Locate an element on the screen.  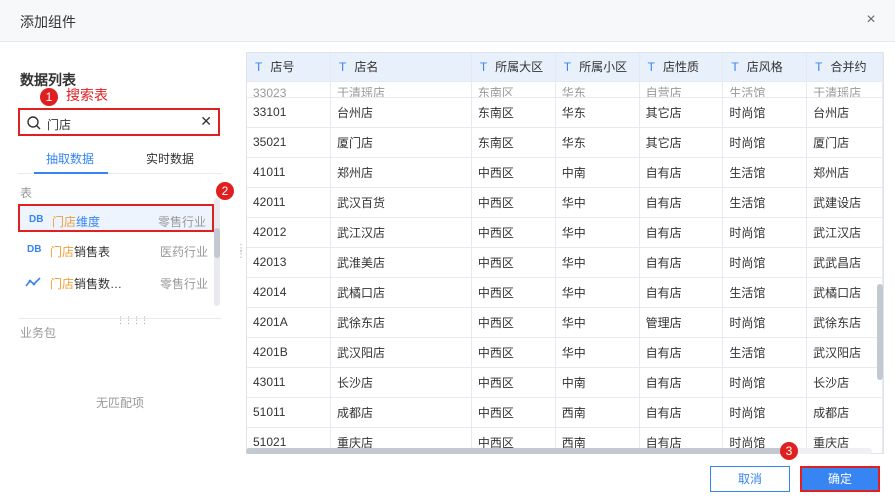
clear-icon: ✕ is located at coordinates (206, 121).